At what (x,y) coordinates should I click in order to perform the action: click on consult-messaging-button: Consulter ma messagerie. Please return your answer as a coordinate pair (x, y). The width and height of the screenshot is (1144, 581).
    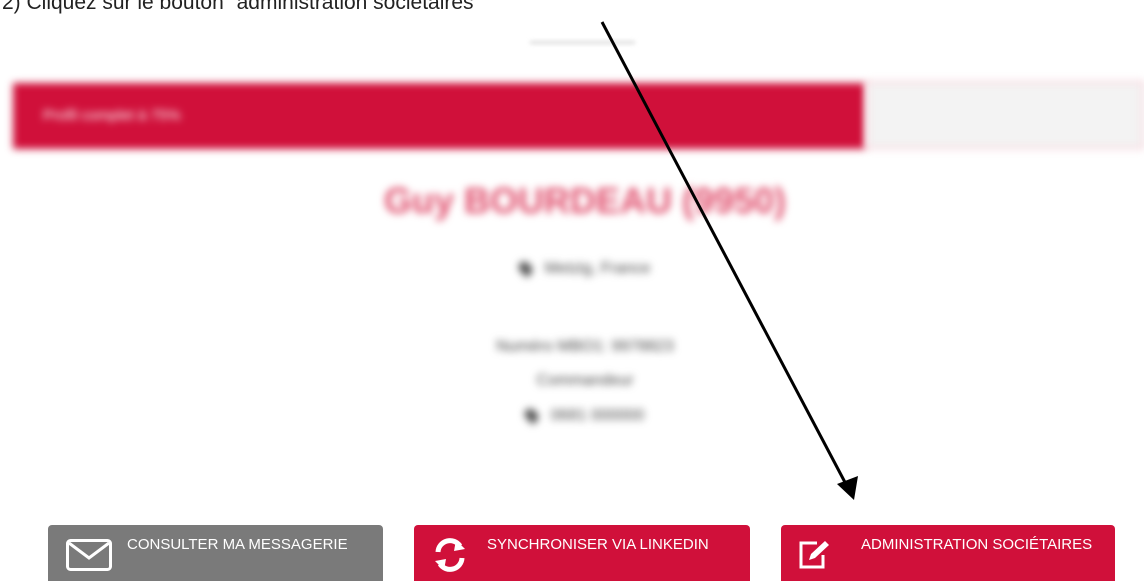
    Looking at the image, I should click on (215, 553).